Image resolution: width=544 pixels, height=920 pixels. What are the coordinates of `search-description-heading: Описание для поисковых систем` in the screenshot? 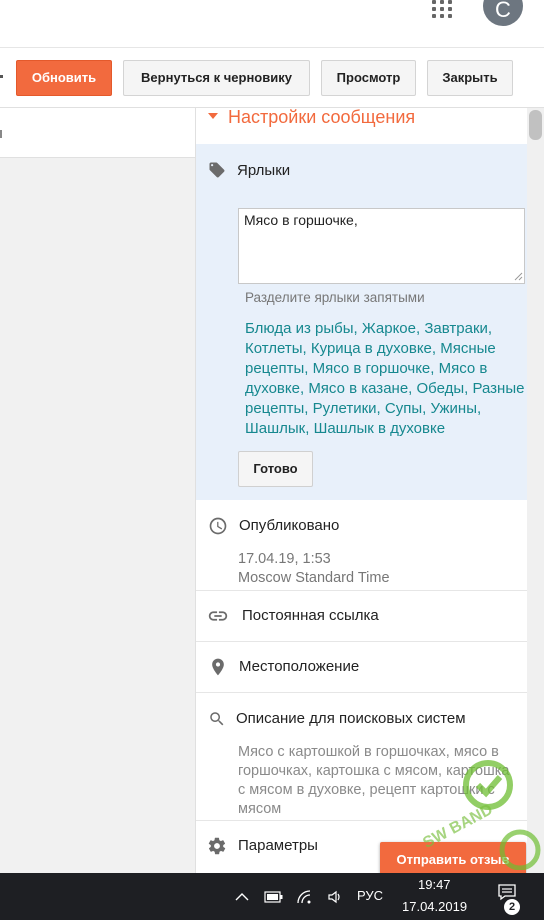 It's located at (351, 718).